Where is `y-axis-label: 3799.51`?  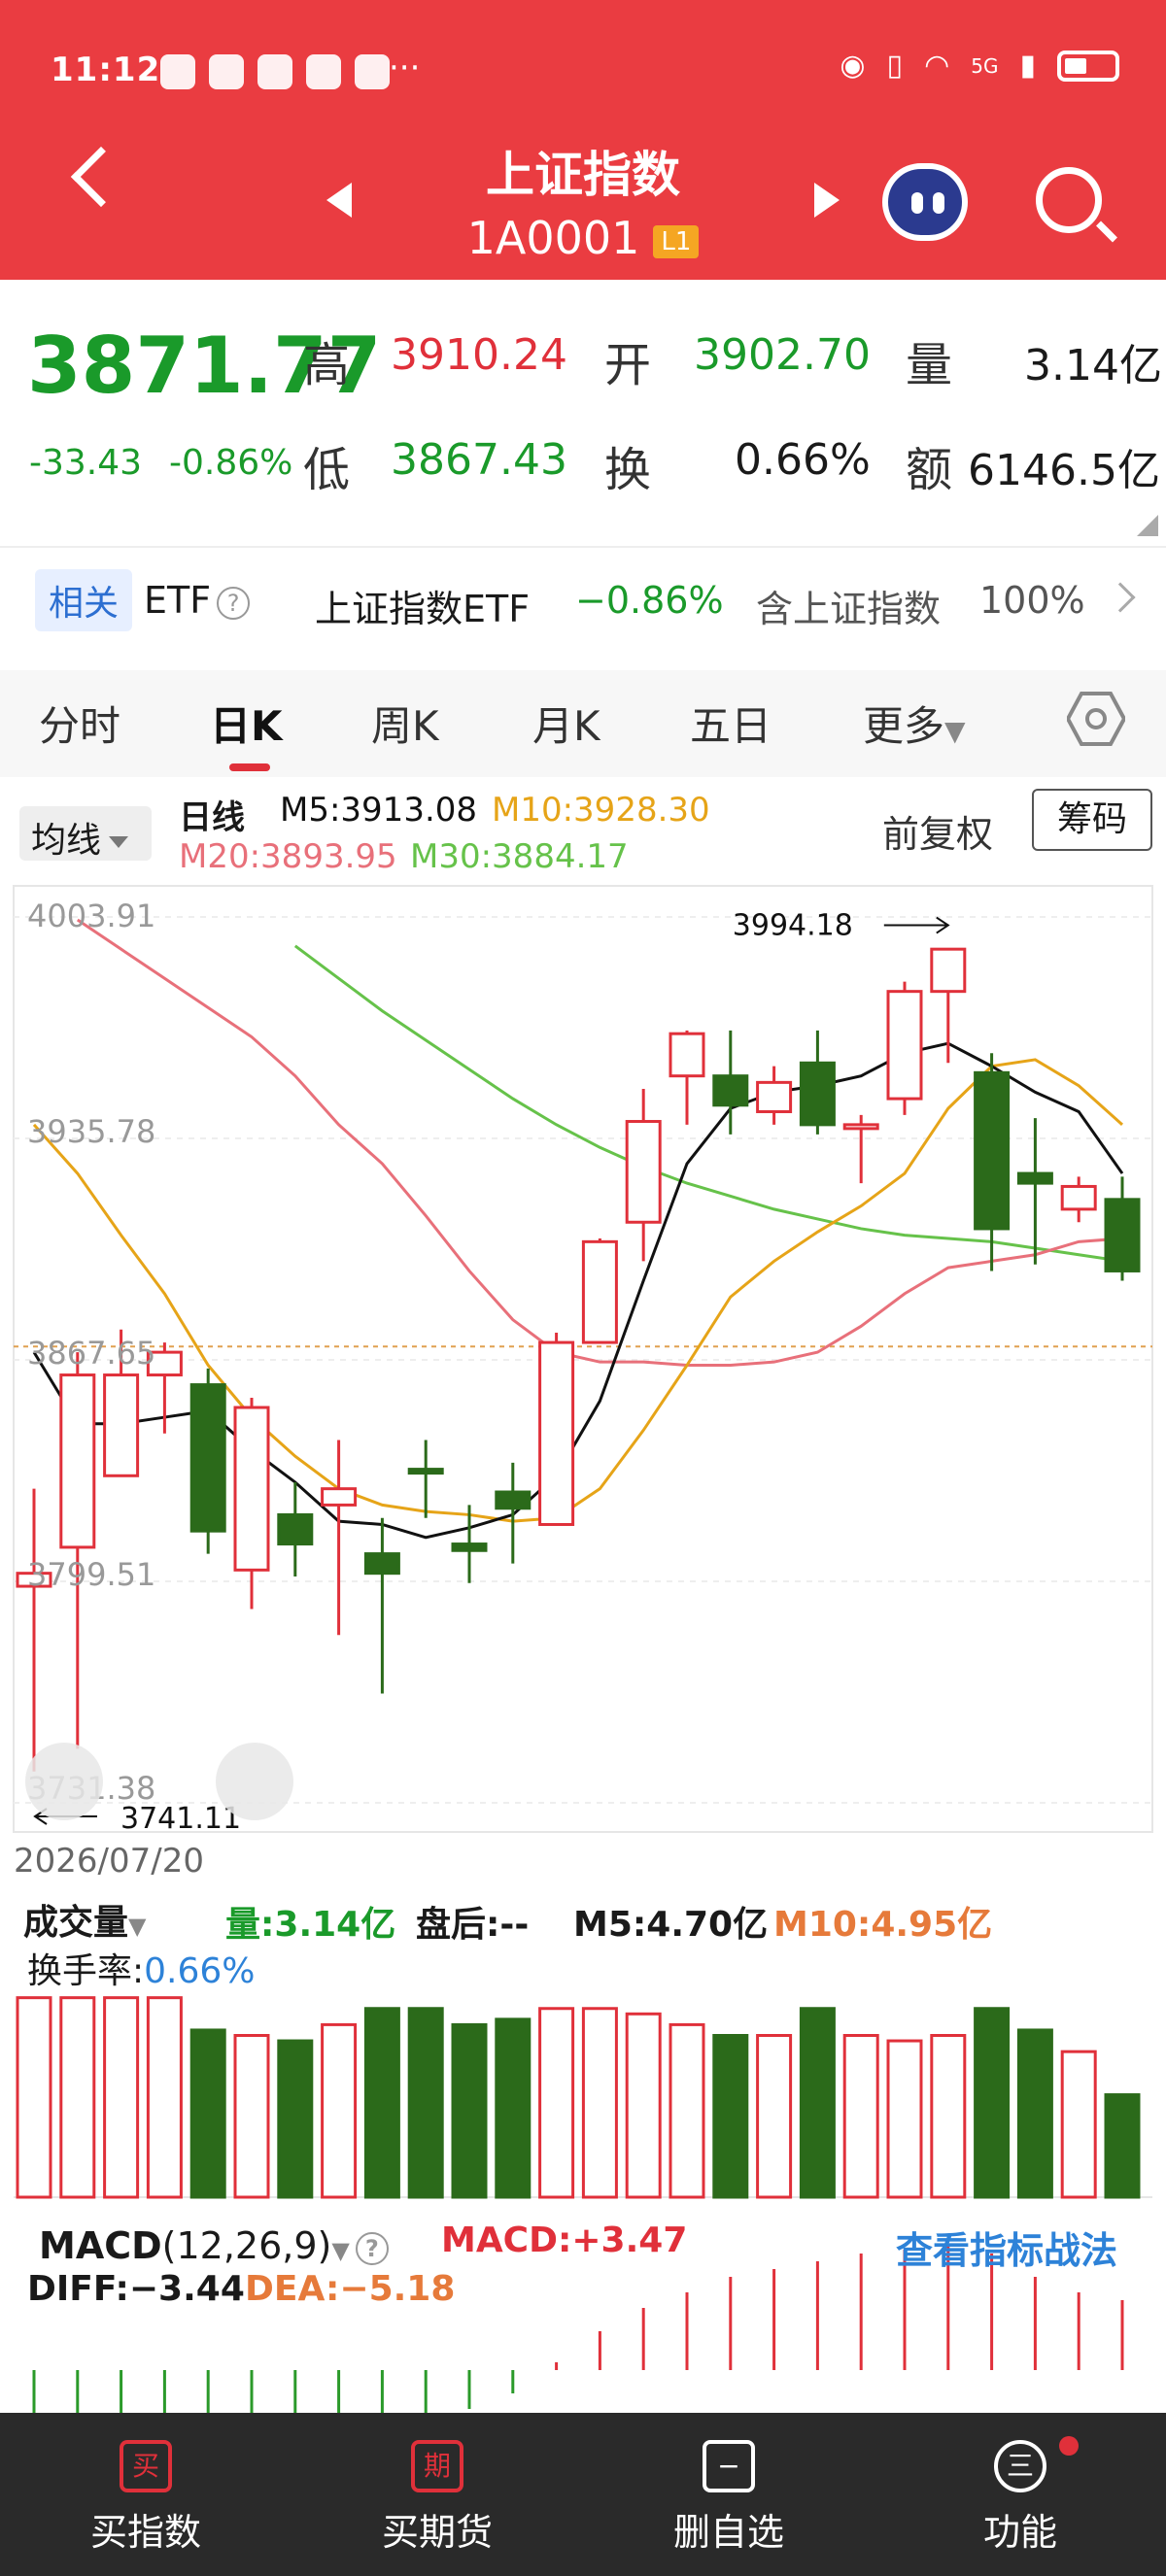 y-axis-label: 3799.51 is located at coordinates (91, 1574).